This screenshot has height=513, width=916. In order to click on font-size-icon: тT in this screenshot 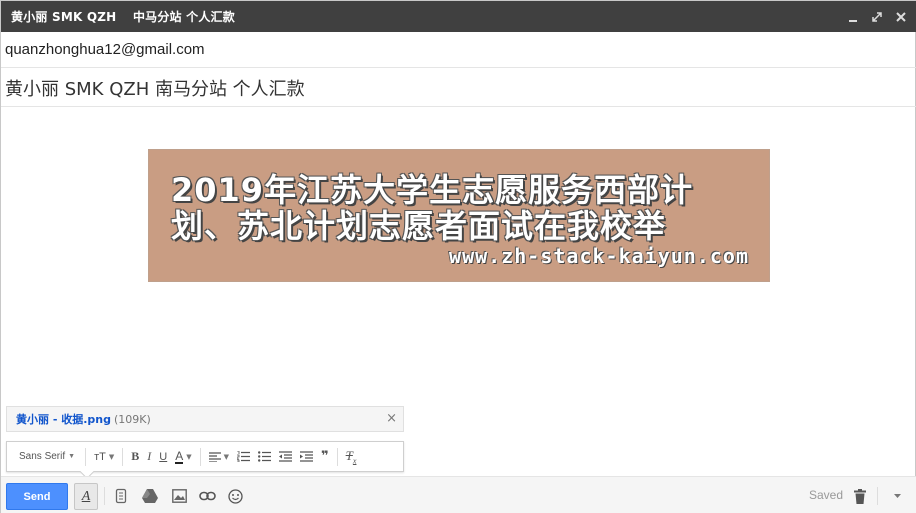, I will do `click(100, 456)`.